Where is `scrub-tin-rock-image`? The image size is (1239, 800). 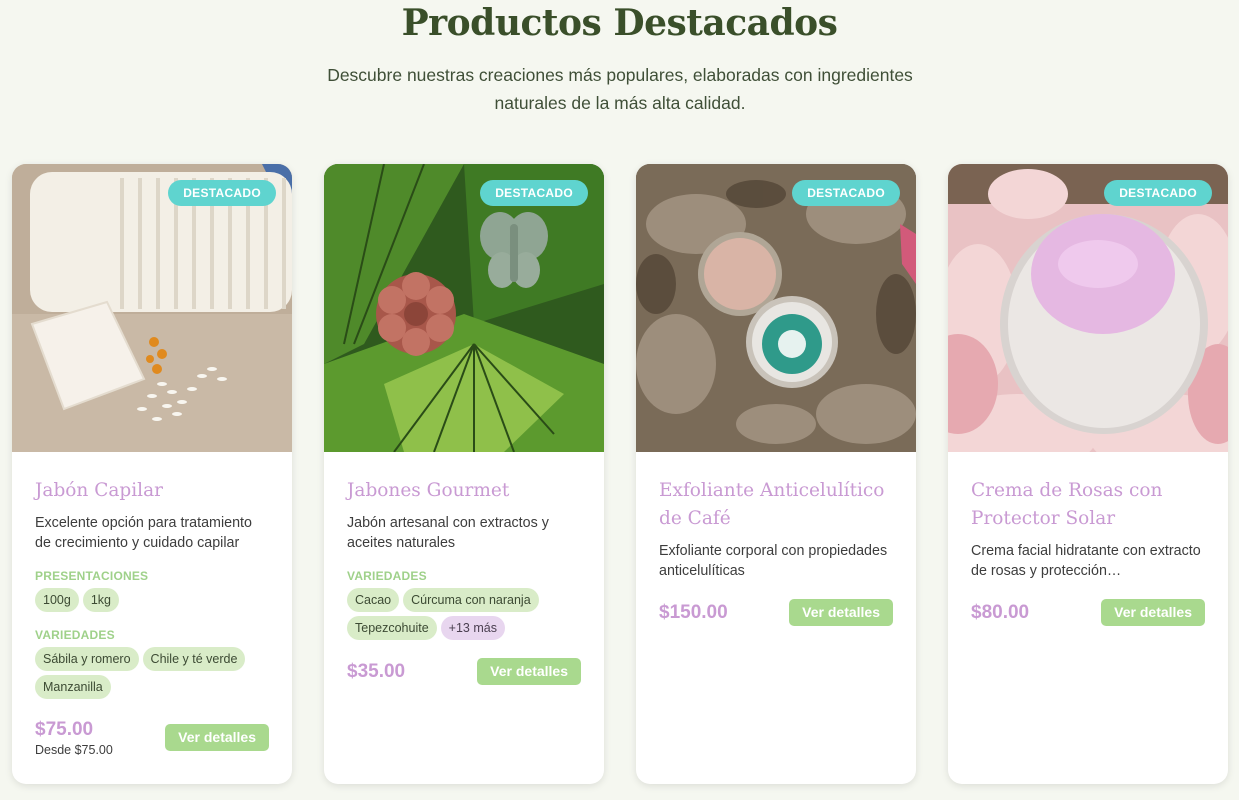
scrub-tin-rock-image is located at coordinates (776, 308).